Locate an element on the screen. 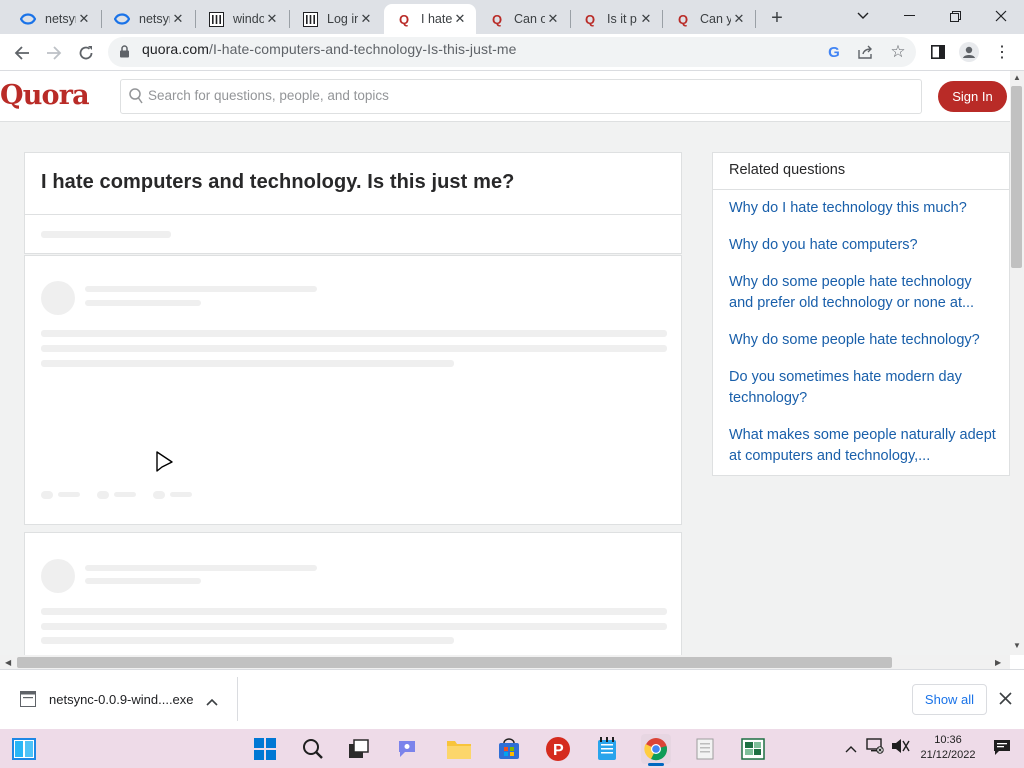 The image size is (1024, 768). tab-8: Q Can y ✕ is located at coordinates (709, 19).